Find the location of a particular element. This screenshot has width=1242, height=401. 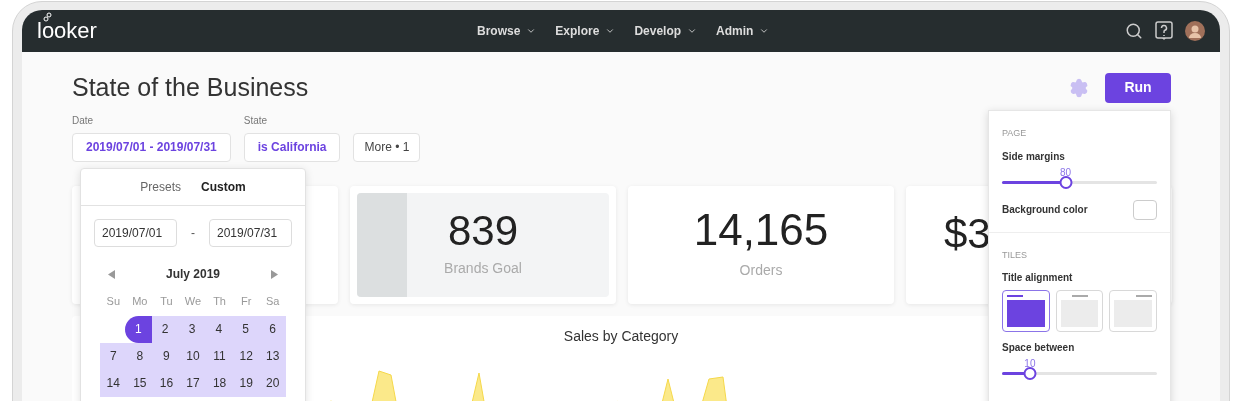

previous-month-icon is located at coordinates (112, 274).